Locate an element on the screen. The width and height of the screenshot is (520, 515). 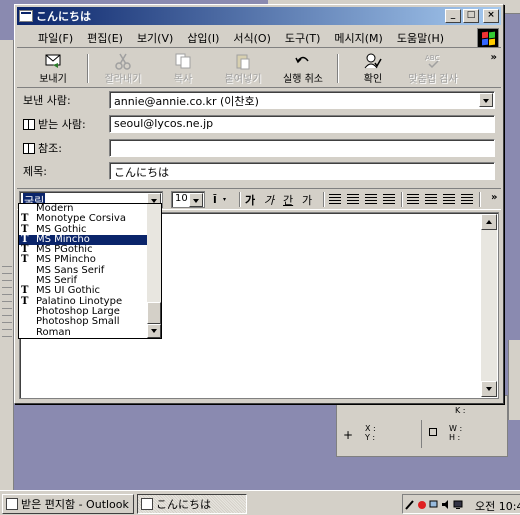
subject-label: 제목: is located at coordinates (35, 171).